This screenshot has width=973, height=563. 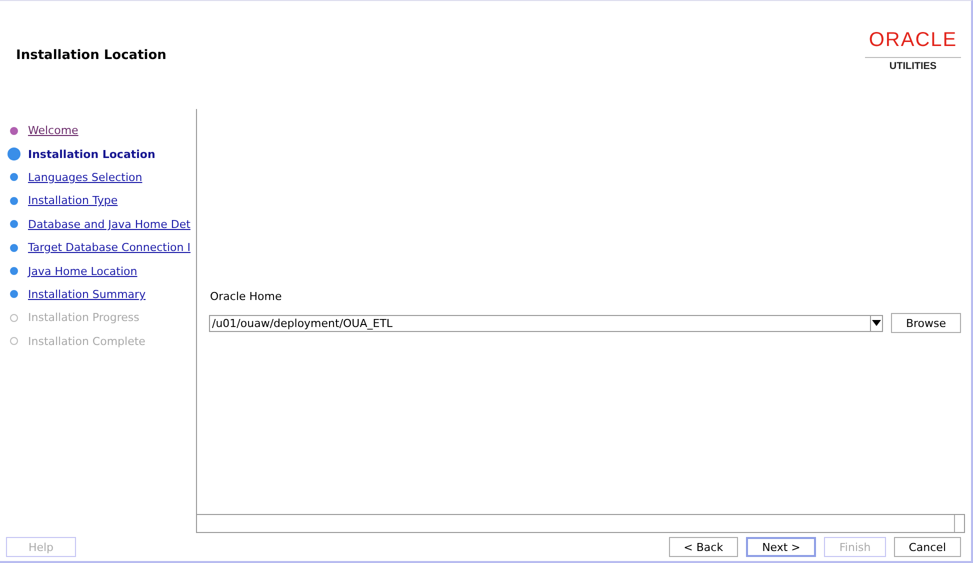 I want to click on wizard-button: Cancel, so click(x=927, y=547).